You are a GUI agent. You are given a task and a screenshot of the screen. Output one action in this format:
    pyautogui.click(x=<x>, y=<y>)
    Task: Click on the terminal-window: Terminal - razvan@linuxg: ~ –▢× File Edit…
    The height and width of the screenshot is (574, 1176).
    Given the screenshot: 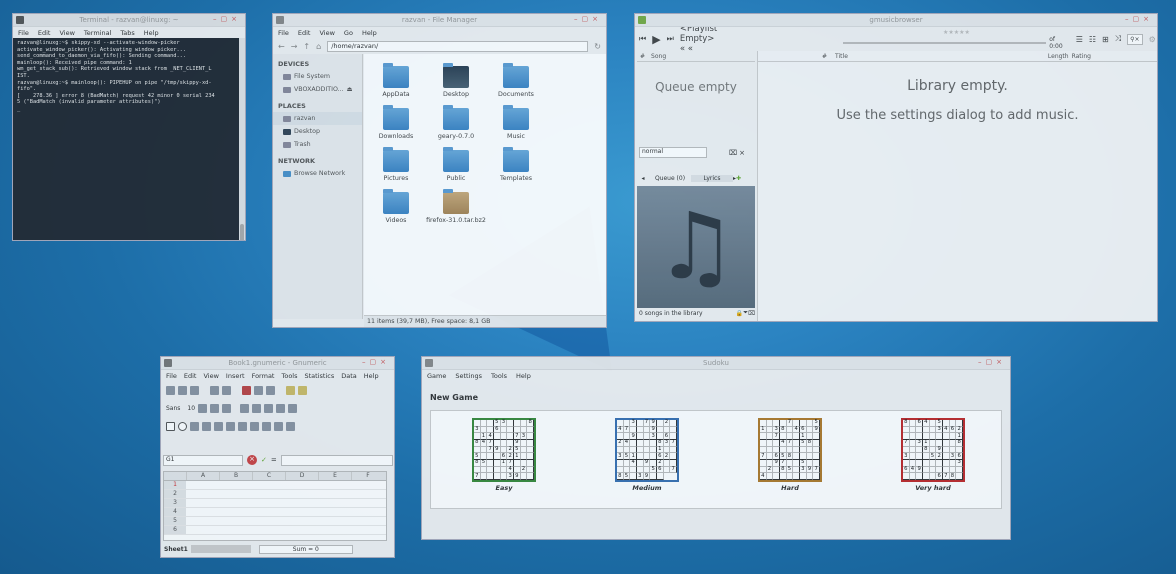 What is the action you would take?
    pyautogui.click(x=129, y=127)
    